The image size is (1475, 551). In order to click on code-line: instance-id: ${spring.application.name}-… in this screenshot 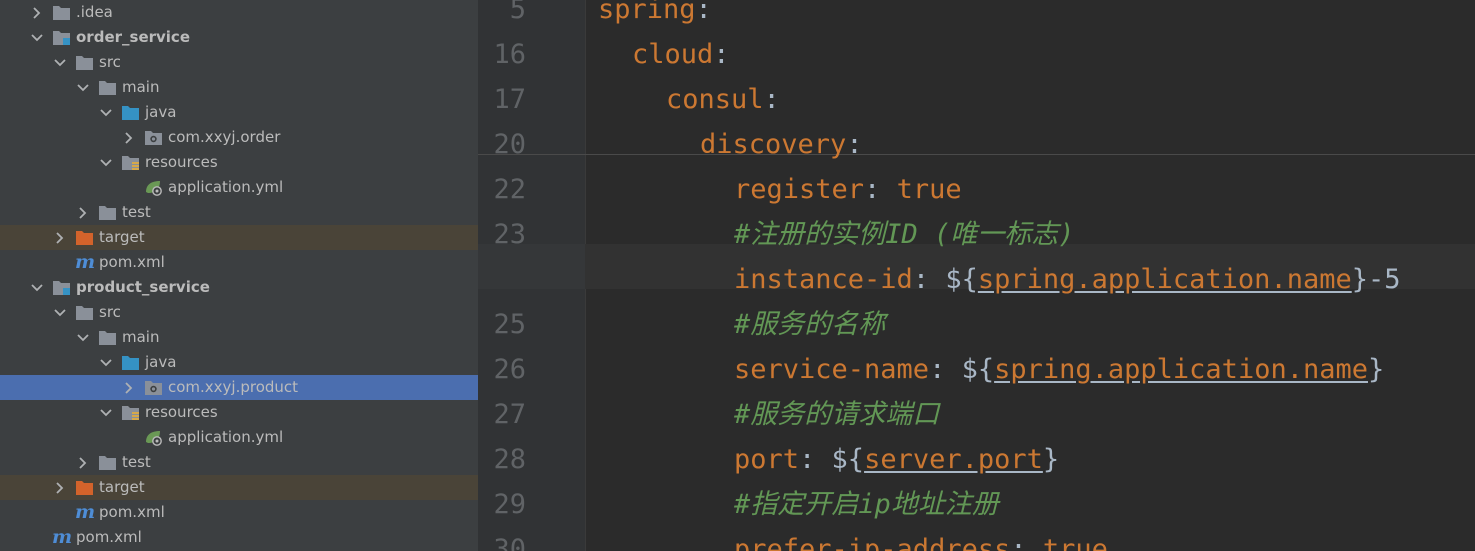, I will do `click(1067, 279)`.